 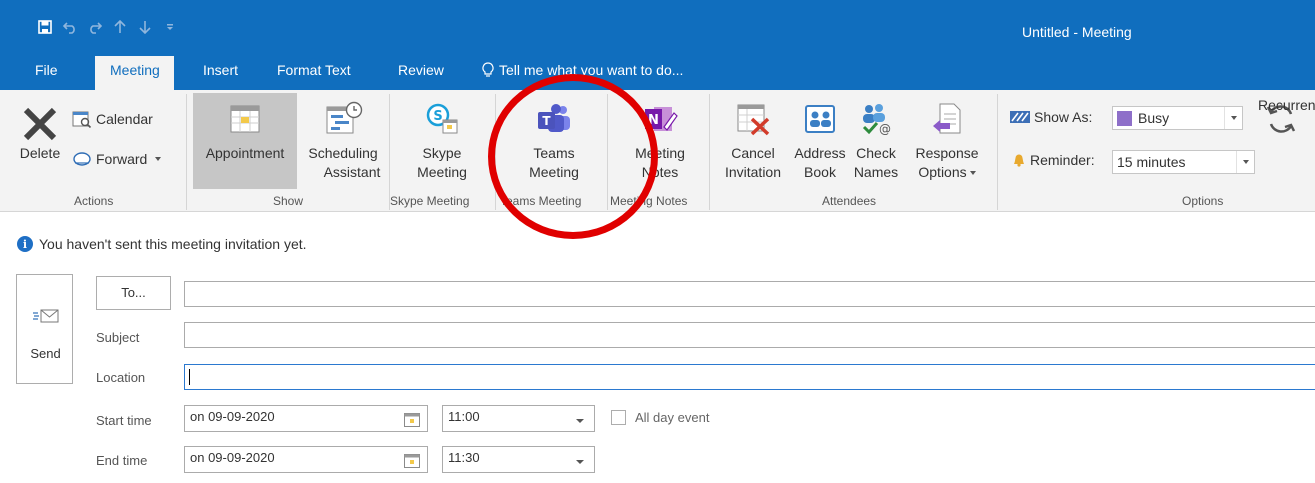 I want to click on calendar-label: Calendar, so click(x=124, y=119).